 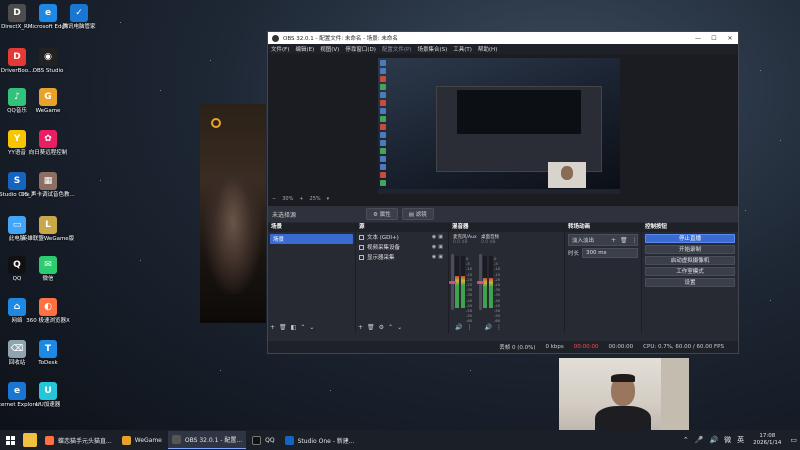 I want to click on close-button: ✕, so click(x=730, y=38).